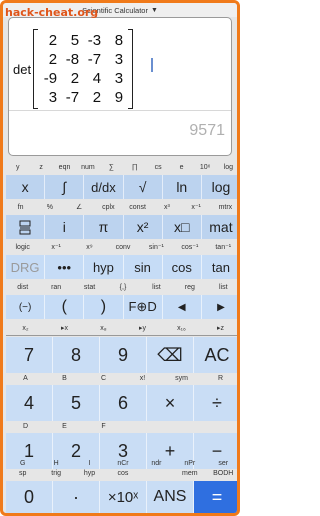 This screenshot has height=516, width=320. What do you see at coordinates (56, 463) in the screenshot?
I see `shift-label: H` at bounding box center [56, 463].